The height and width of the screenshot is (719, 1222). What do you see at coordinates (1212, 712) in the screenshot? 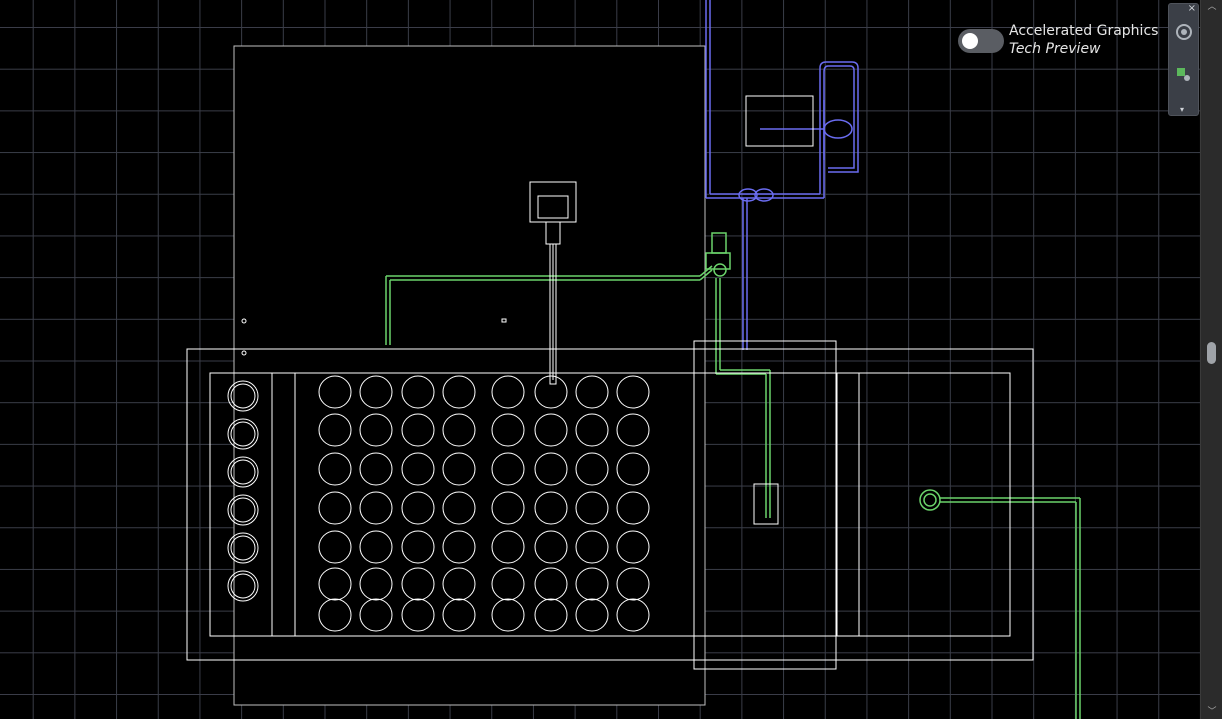
I see `scroll-down-button: ﹀` at bounding box center [1212, 712].